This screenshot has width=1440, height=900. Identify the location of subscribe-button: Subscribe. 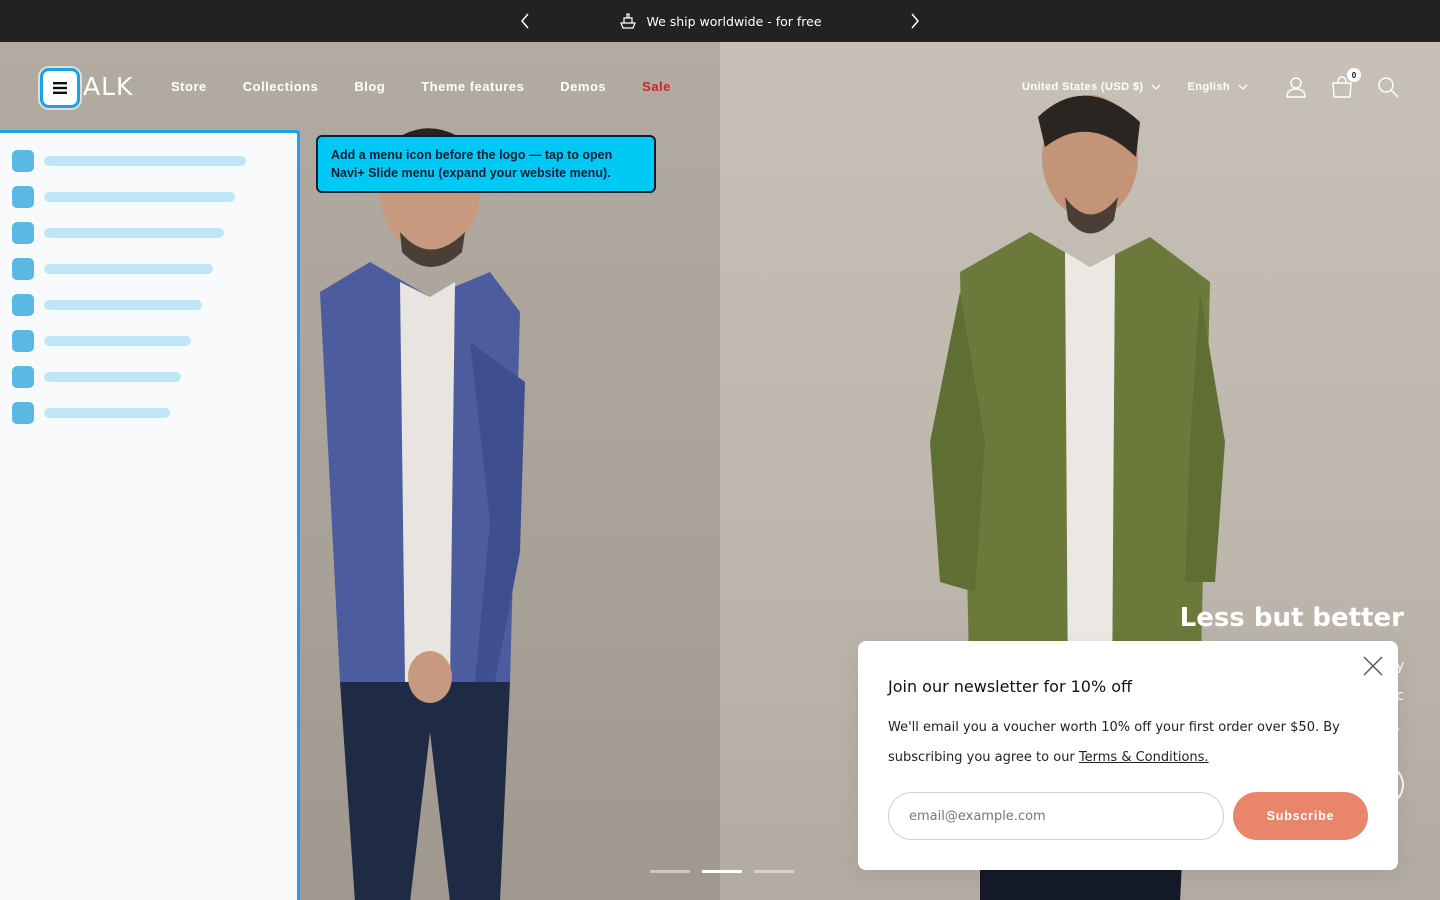
(1300, 816).